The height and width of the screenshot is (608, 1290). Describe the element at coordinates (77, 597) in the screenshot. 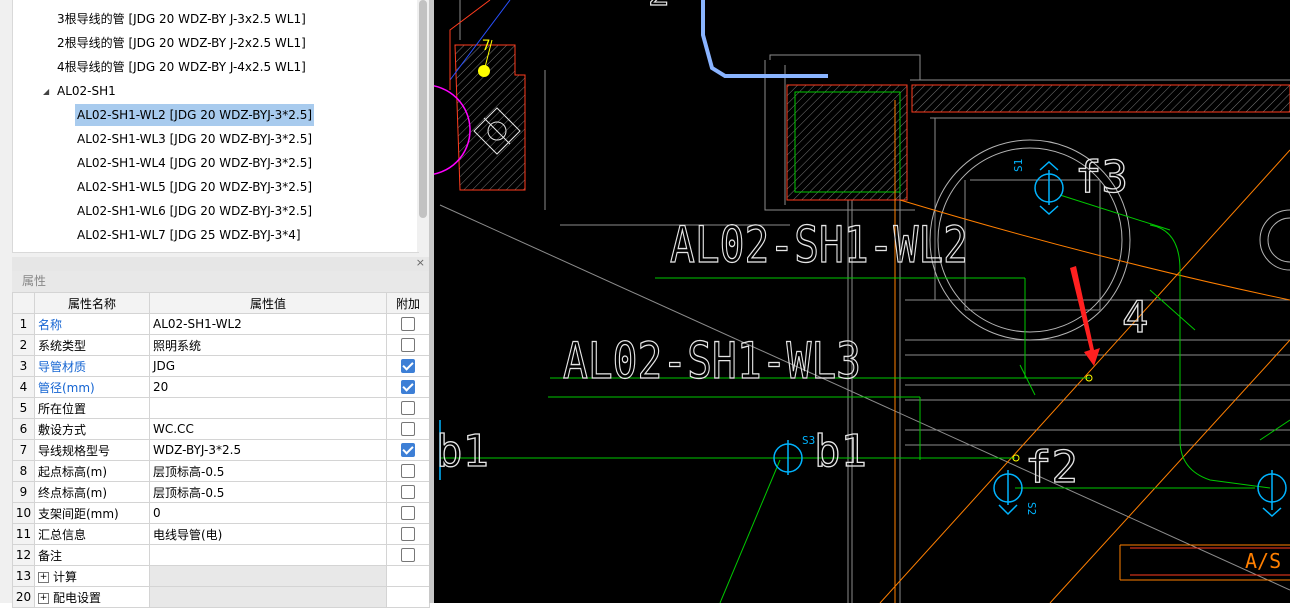

I see `prop-group-label: 配电设置` at that location.